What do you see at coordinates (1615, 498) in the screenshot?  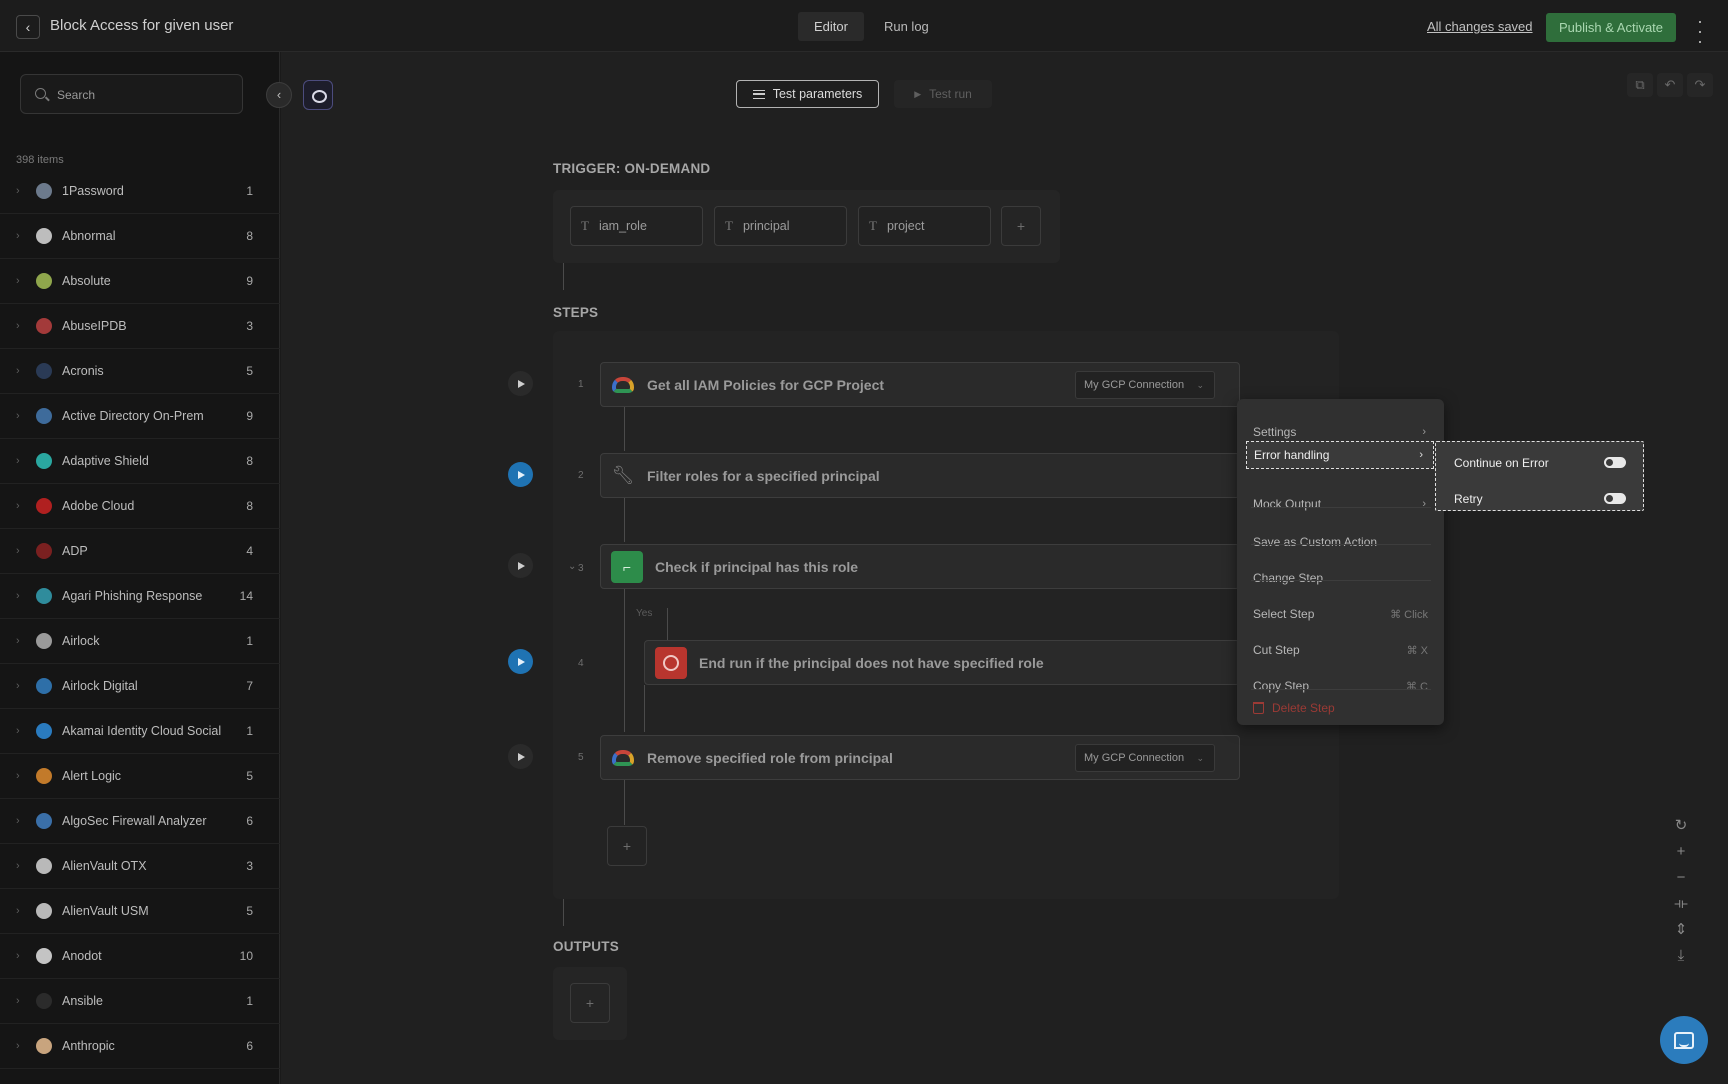 I see `retry-toggle` at bounding box center [1615, 498].